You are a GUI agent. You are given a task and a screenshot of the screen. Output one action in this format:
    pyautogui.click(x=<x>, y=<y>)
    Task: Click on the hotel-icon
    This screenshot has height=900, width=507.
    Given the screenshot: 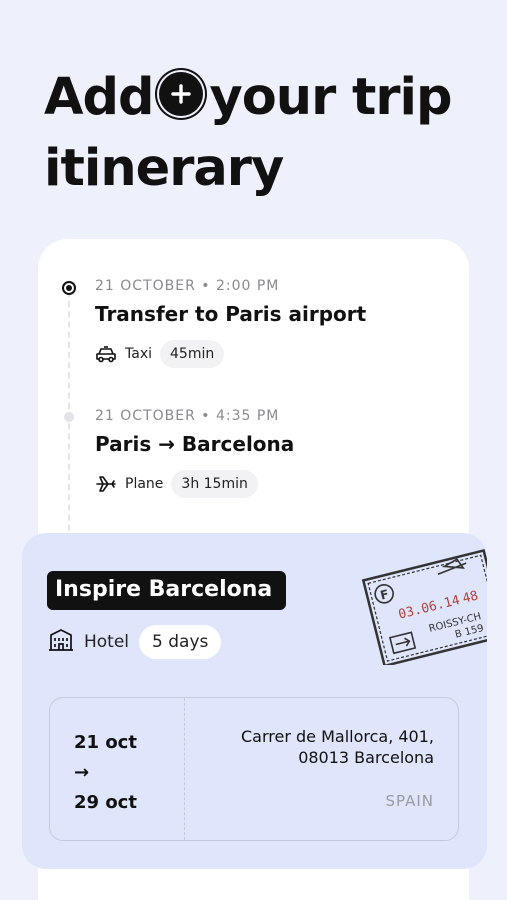 What is the action you would take?
    pyautogui.click(x=61, y=642)
    